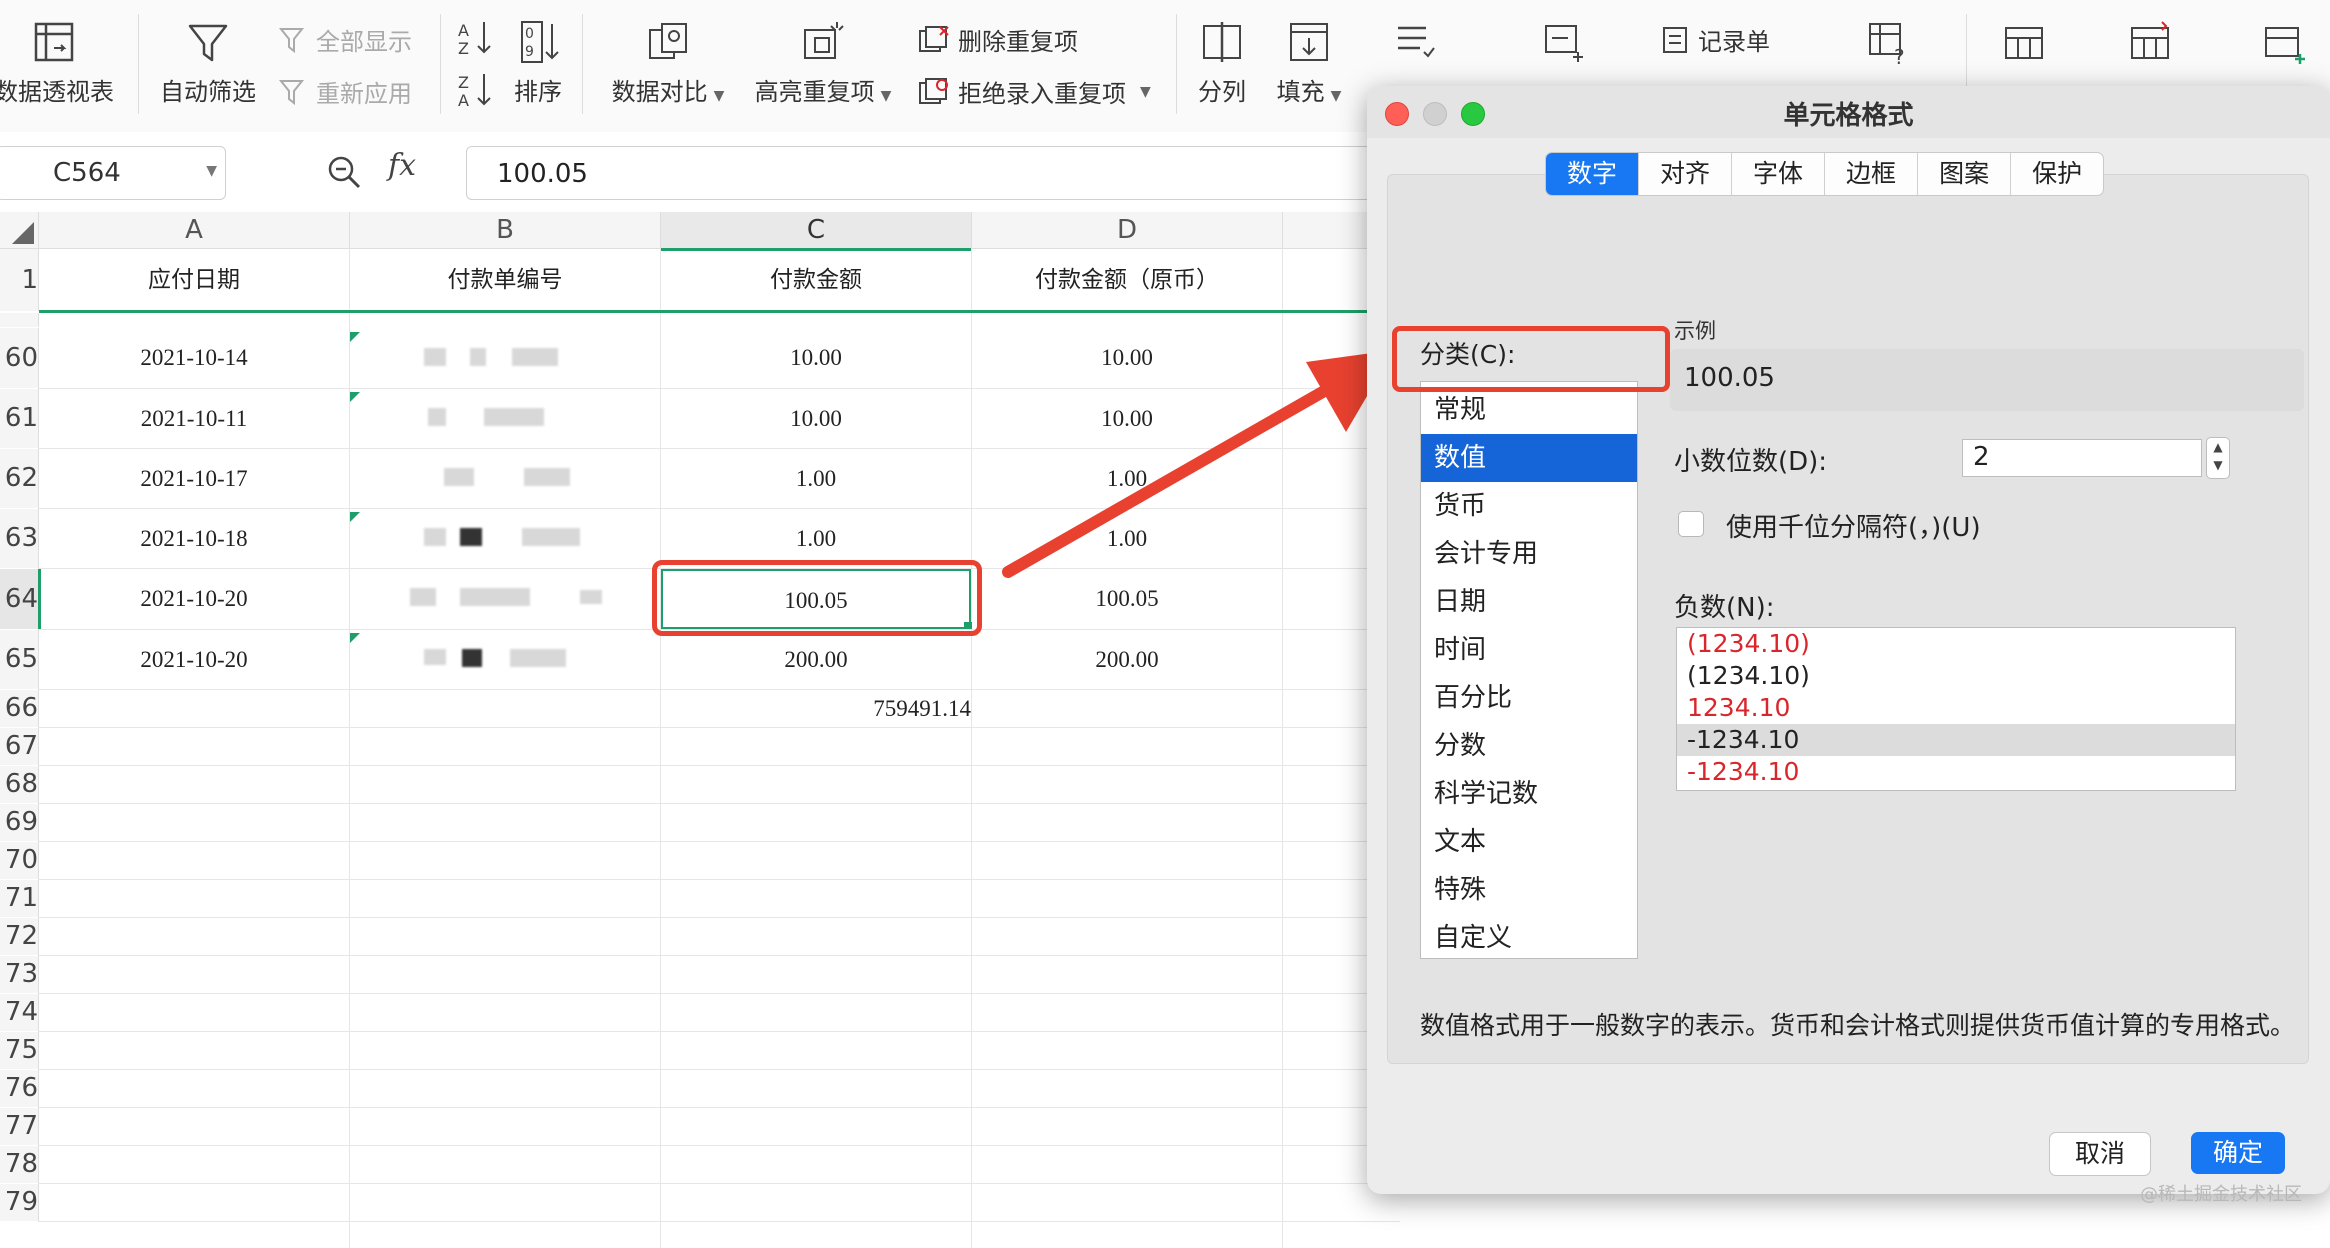  What do you see at coordinates (19, 1164) in the screenshot?
I see `row-number: 78` at bounding box center [19, 1164].